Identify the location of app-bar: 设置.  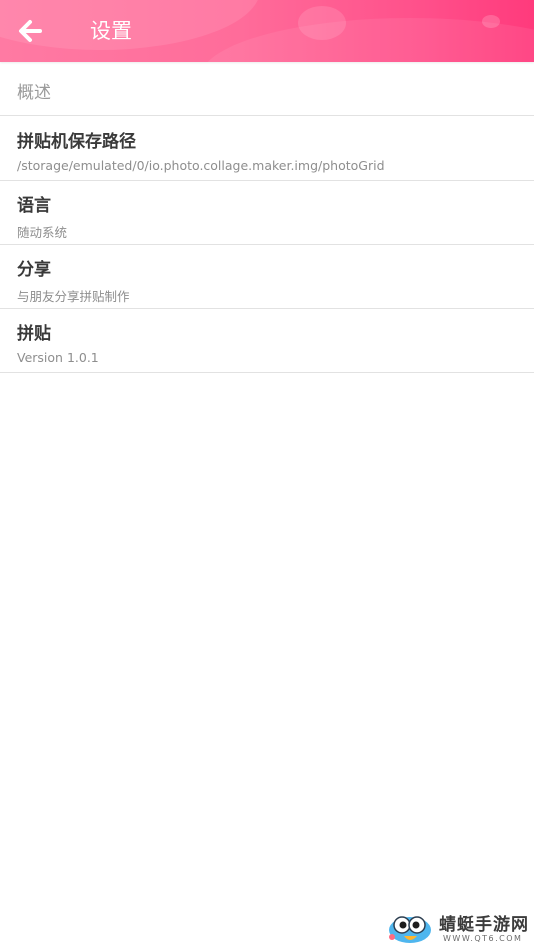
(267, 31).